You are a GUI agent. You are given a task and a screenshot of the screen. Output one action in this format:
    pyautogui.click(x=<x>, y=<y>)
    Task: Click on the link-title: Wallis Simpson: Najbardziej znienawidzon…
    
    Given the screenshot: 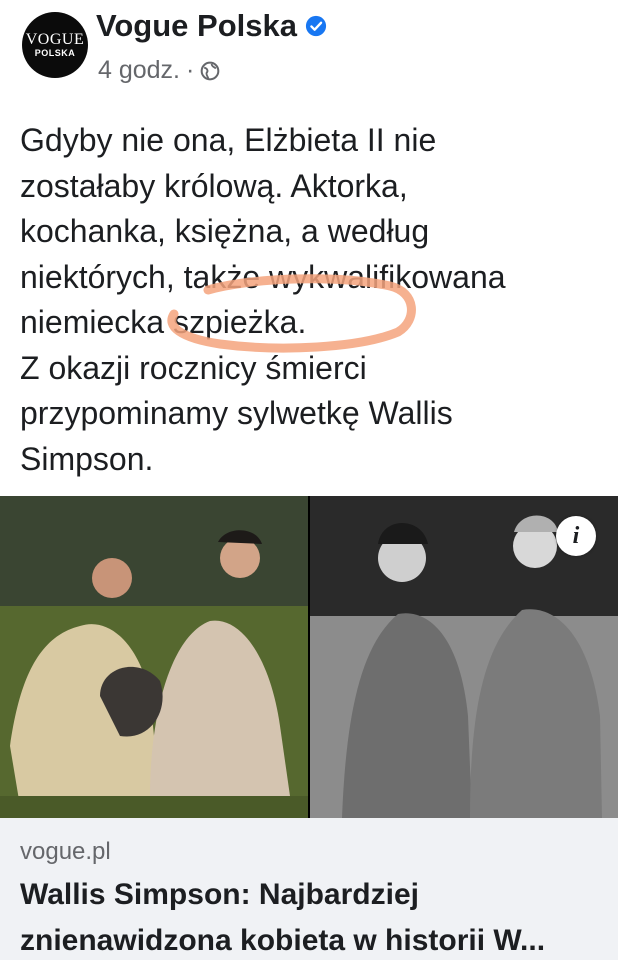 What is the action you would take?
    pyautogui.click(x=314, y=918)
    